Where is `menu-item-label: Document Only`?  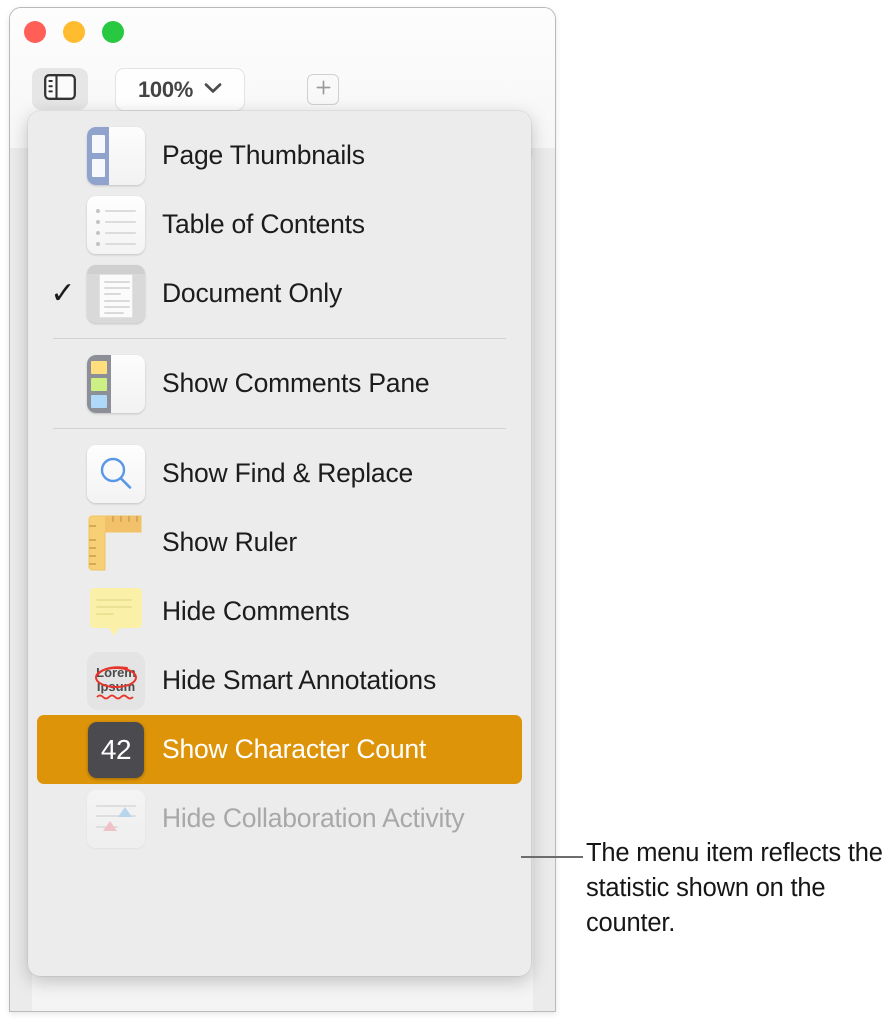
menu-item-label: Document Only is located at coordinates (252, 293).